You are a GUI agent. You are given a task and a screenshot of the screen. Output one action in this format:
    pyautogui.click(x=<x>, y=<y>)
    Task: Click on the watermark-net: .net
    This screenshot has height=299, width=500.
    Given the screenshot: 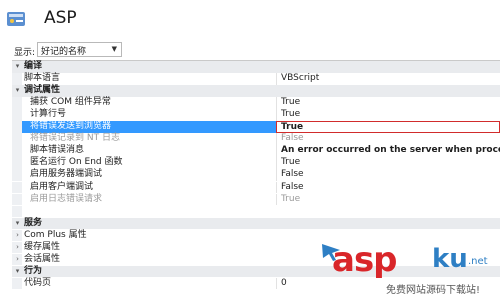 What is the action you would take?
    pyautogui.click(x=478, y=261)
    